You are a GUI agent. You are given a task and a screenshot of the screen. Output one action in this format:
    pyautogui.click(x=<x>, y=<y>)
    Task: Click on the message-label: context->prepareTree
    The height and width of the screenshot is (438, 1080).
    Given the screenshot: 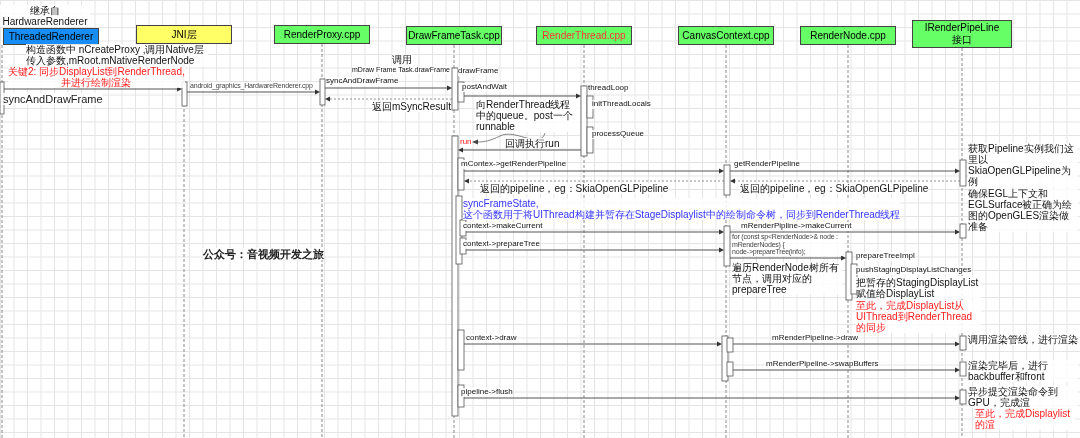 What is the action you would take?
    pyautogui.click(x=501, y=244)
    